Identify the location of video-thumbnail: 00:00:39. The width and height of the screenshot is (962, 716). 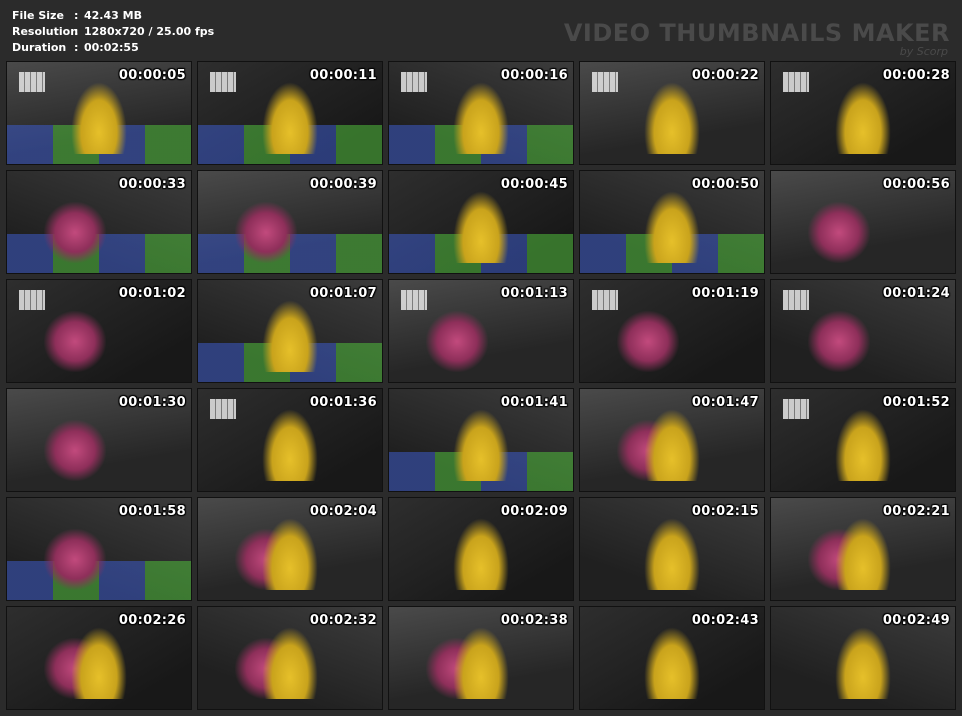
(290, 222).